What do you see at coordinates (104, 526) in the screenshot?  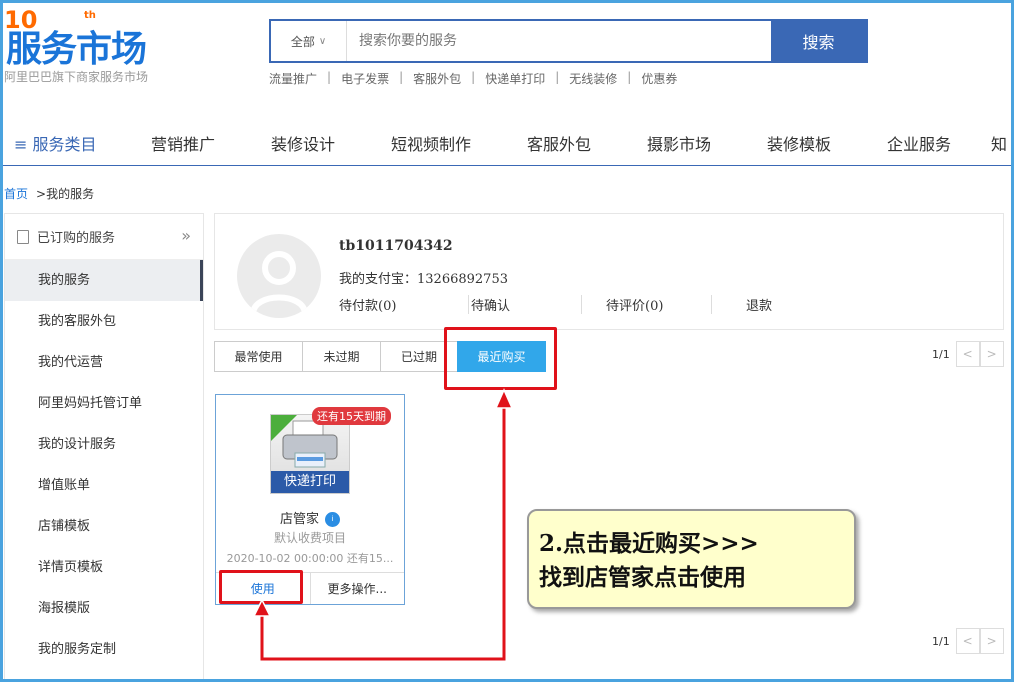 I see `sidebar-item: 店铺模板` at bounding box center [104, 526].